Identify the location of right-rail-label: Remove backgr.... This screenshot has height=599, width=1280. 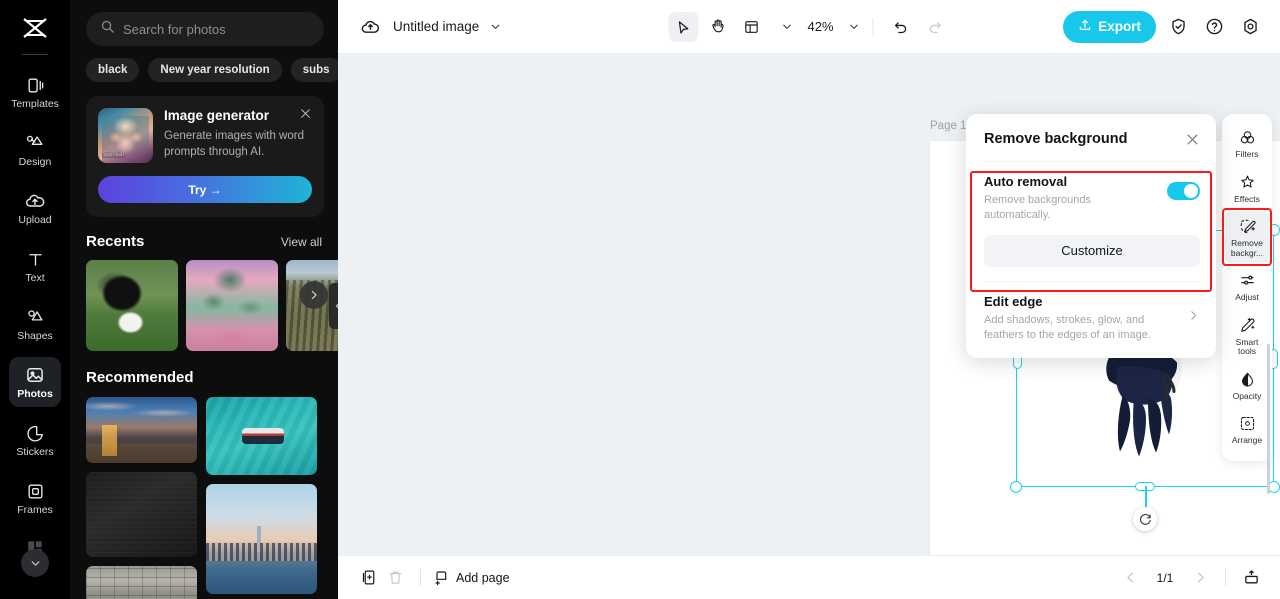
(1247, 248).